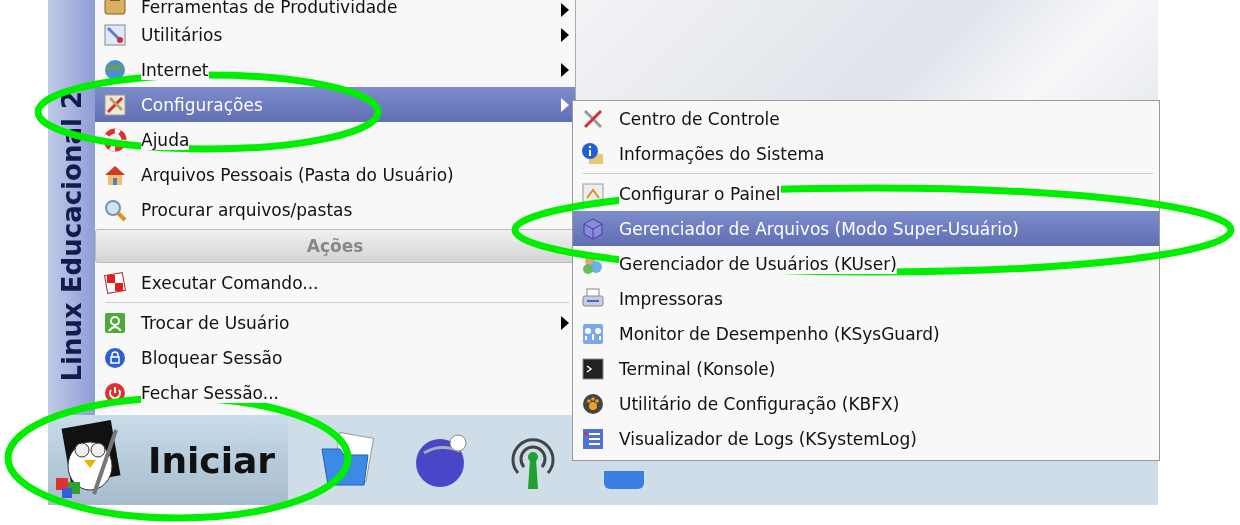  Describe the element at coordinates (168, 460) in the screenshot. I see `start-button: Iniciar` at that location.